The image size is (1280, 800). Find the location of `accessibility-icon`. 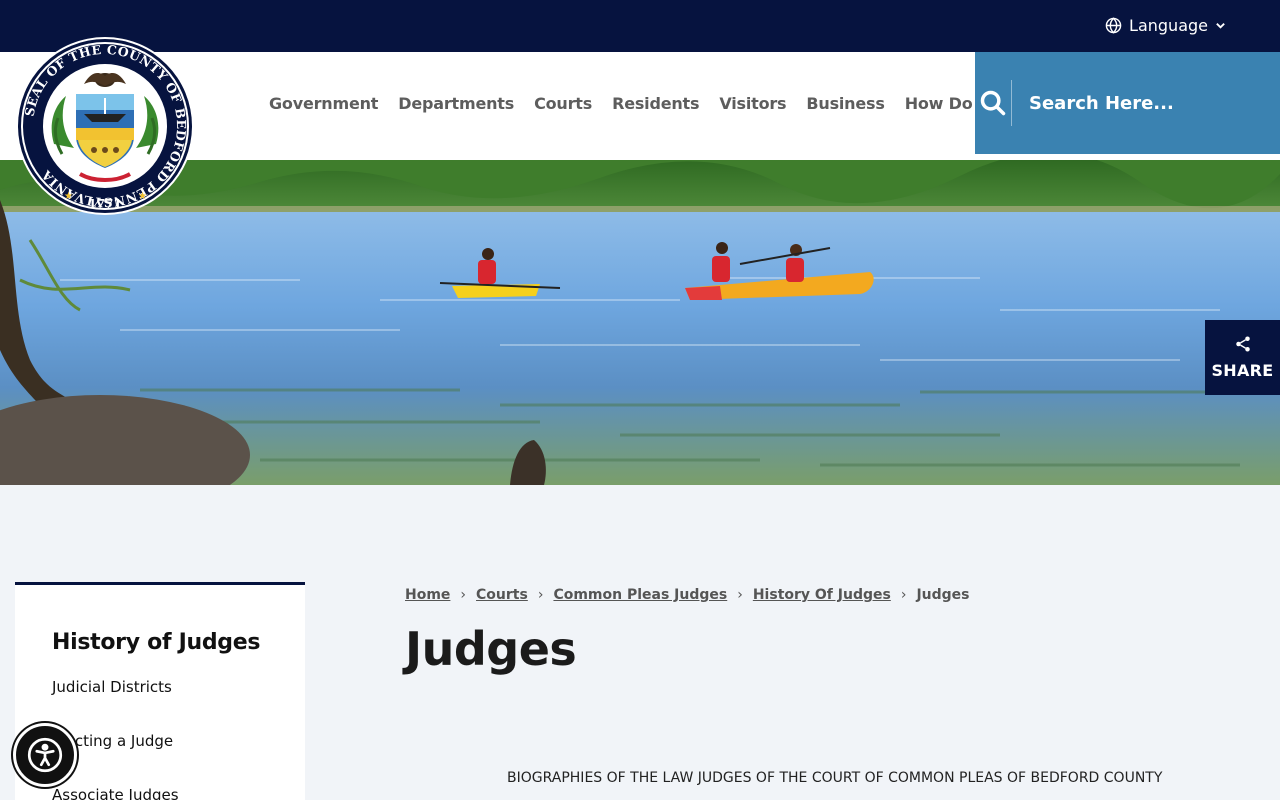

accessibility-icon is located at coordinates (45, 755).